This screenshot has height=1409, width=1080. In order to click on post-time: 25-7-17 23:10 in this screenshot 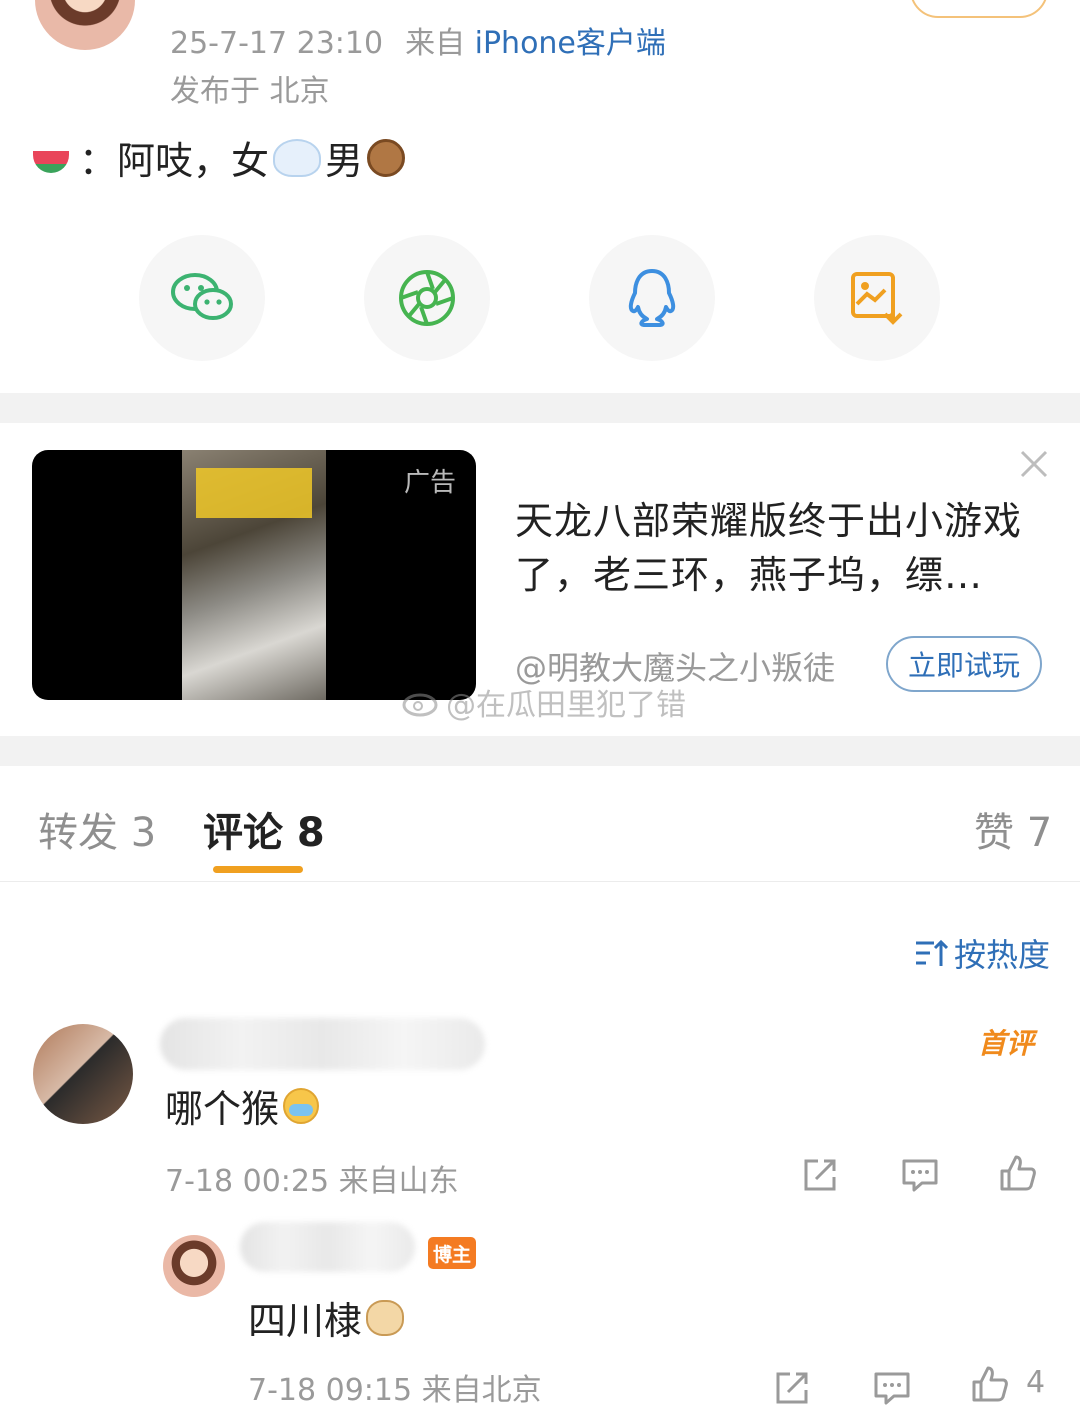, I will do `click(277, 43)`.